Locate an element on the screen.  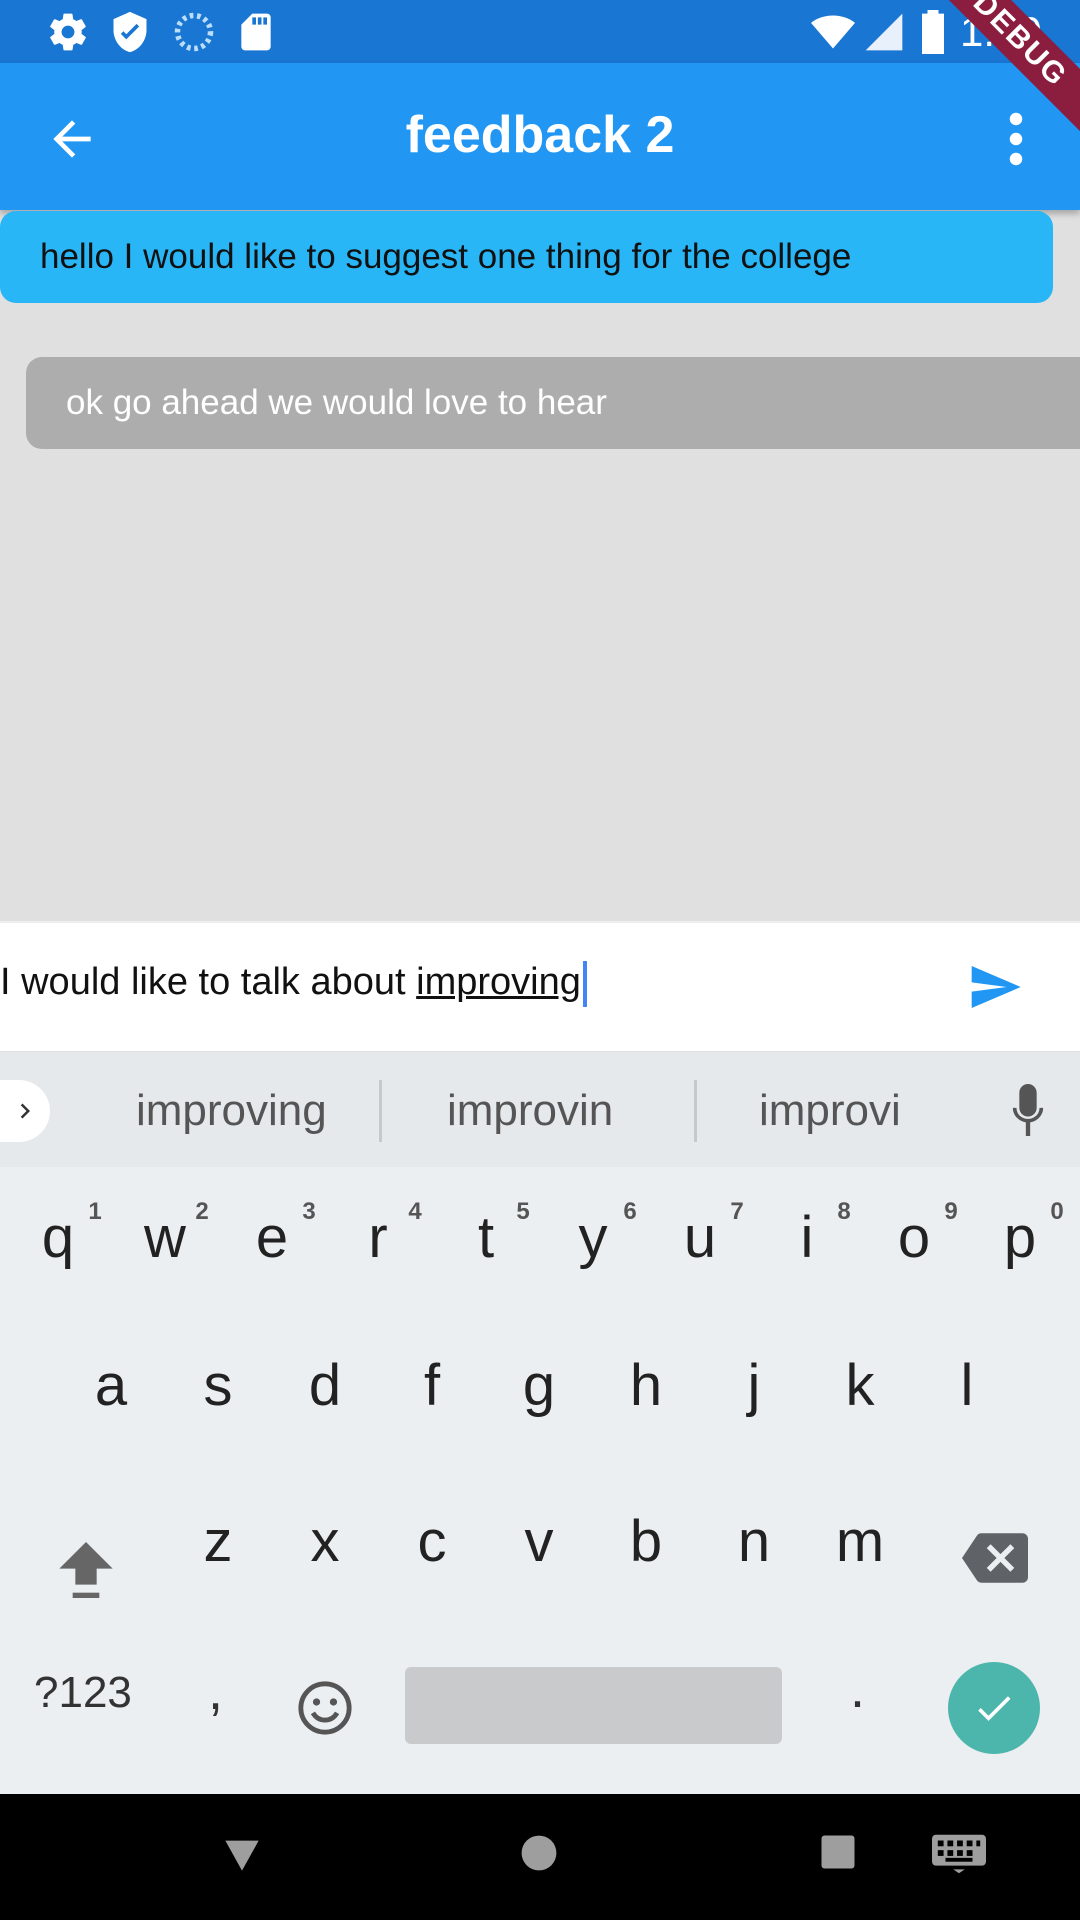
message-received: ok go ahead we would love to hear is located at coordinates (553, 403).